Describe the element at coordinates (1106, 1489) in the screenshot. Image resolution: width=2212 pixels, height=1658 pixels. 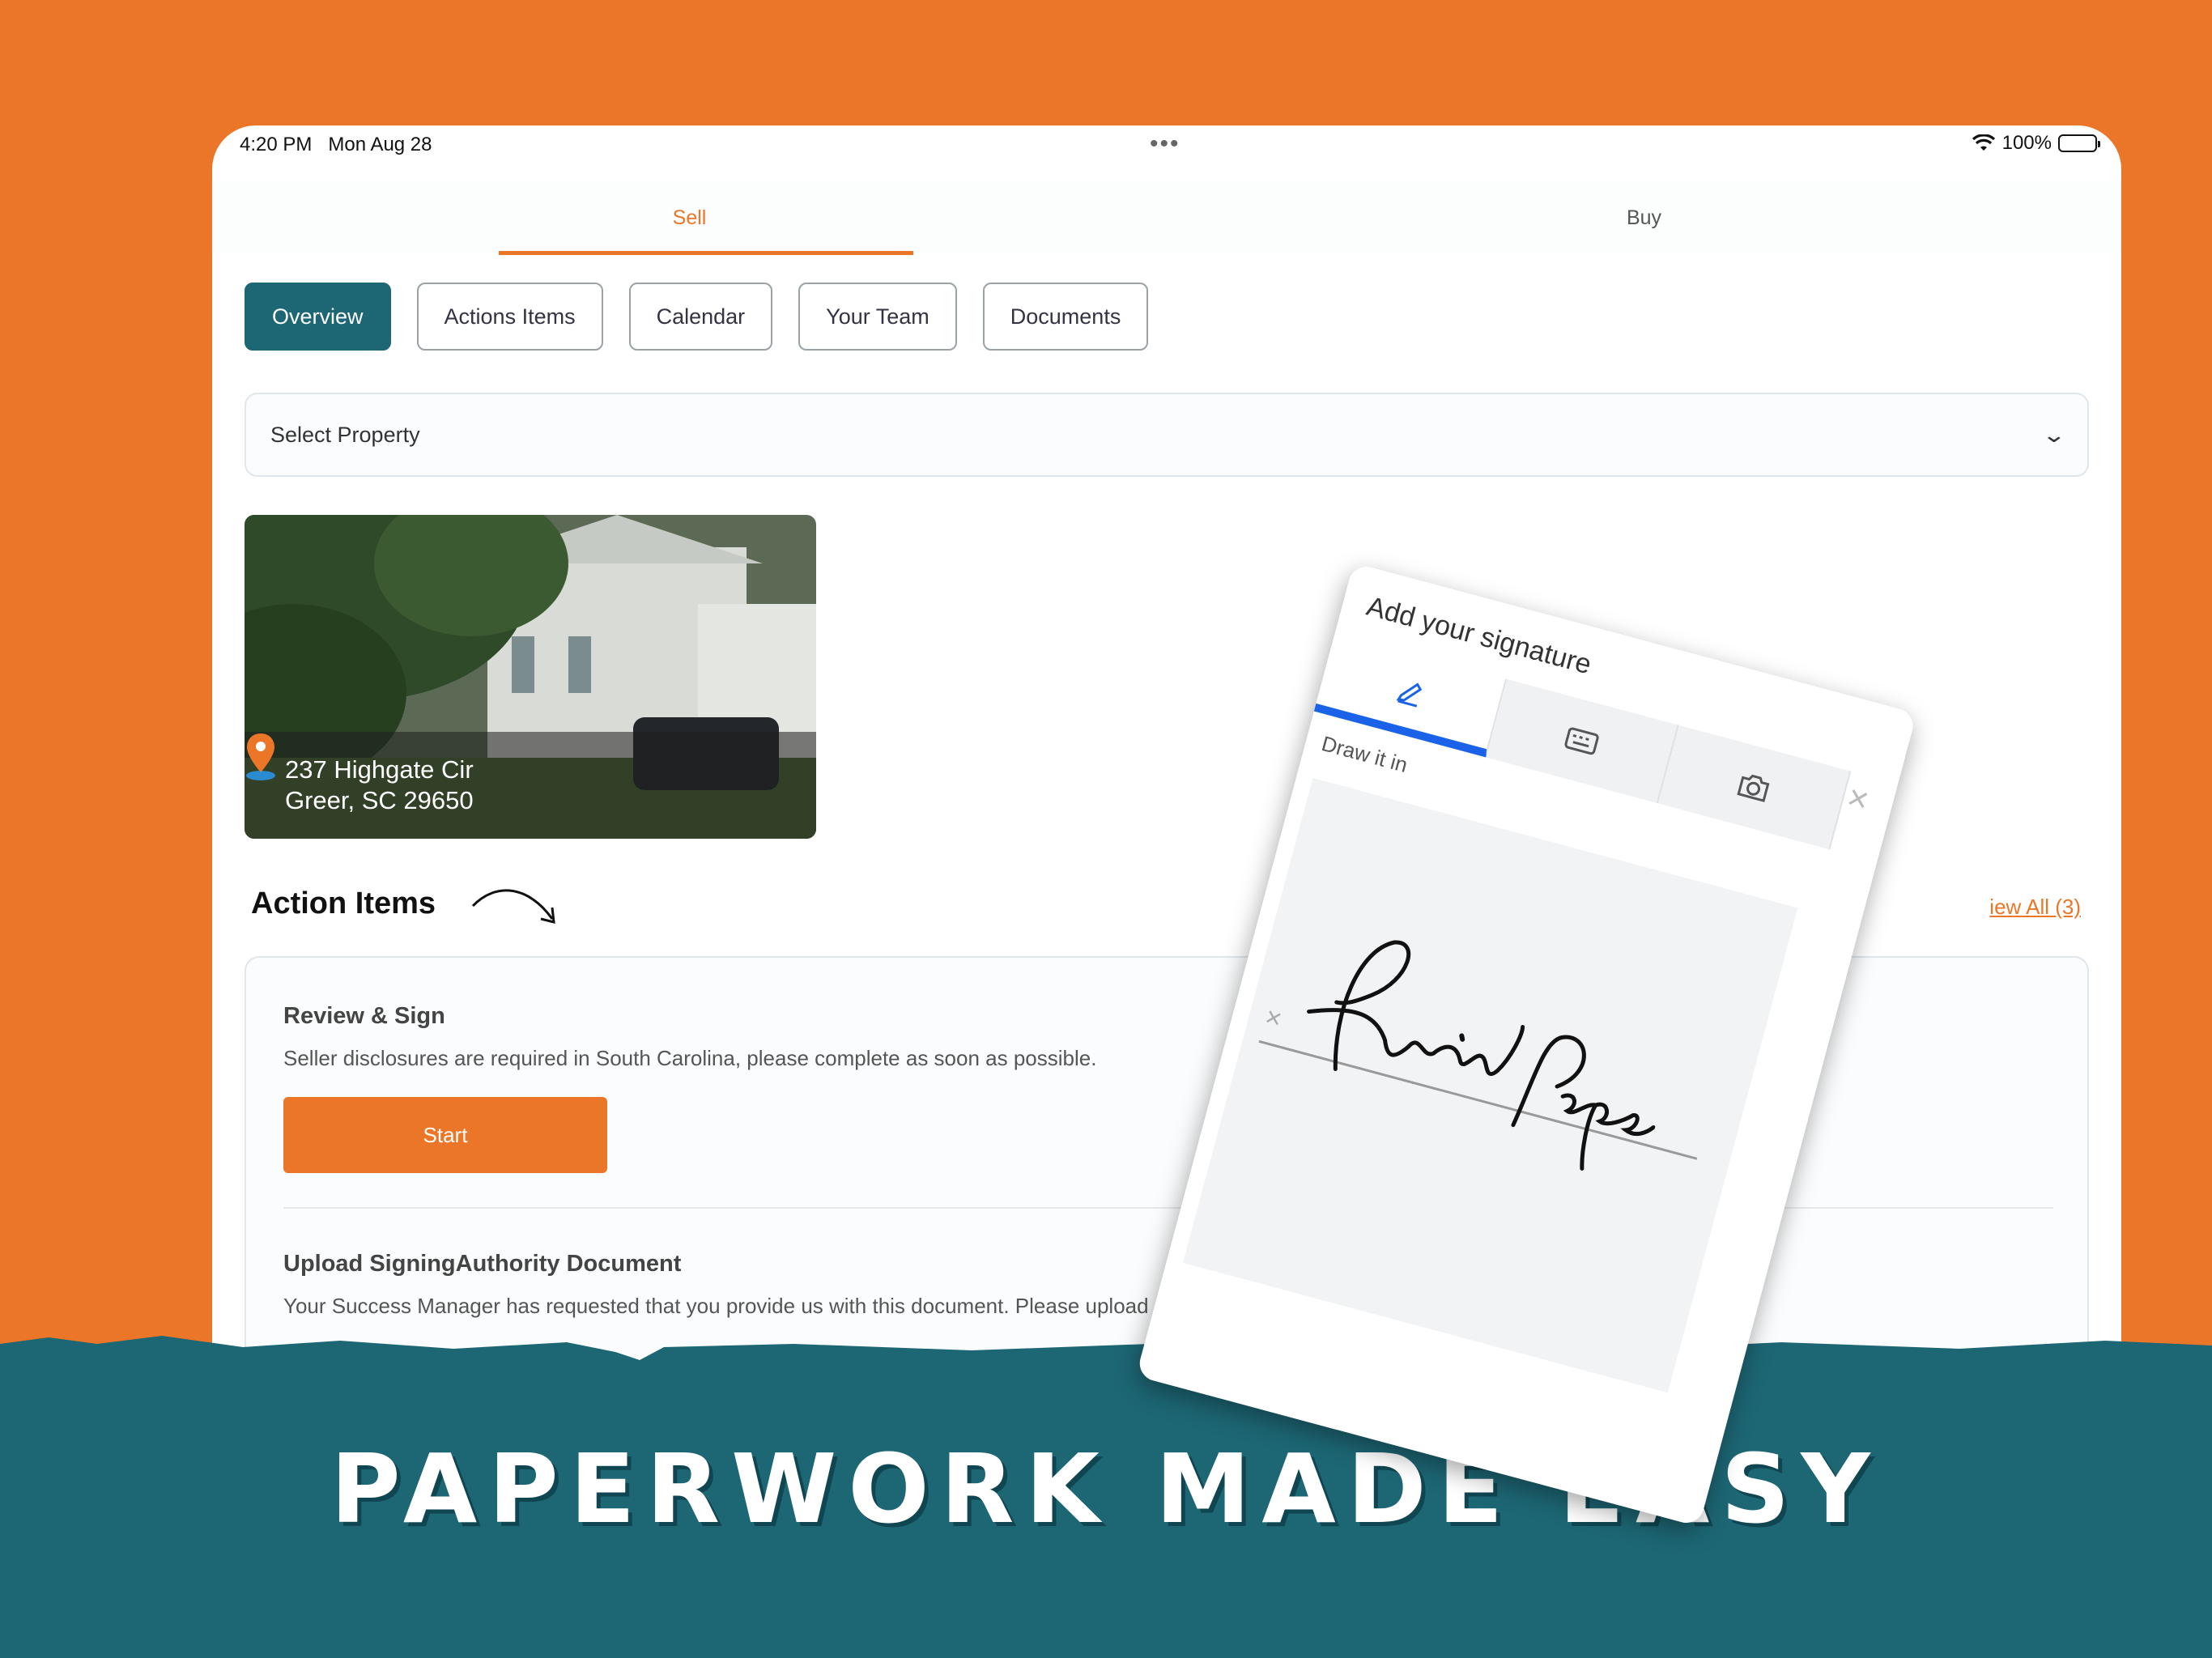
I see `banner-headline: PAPERWORK MADE EASY` at that location.